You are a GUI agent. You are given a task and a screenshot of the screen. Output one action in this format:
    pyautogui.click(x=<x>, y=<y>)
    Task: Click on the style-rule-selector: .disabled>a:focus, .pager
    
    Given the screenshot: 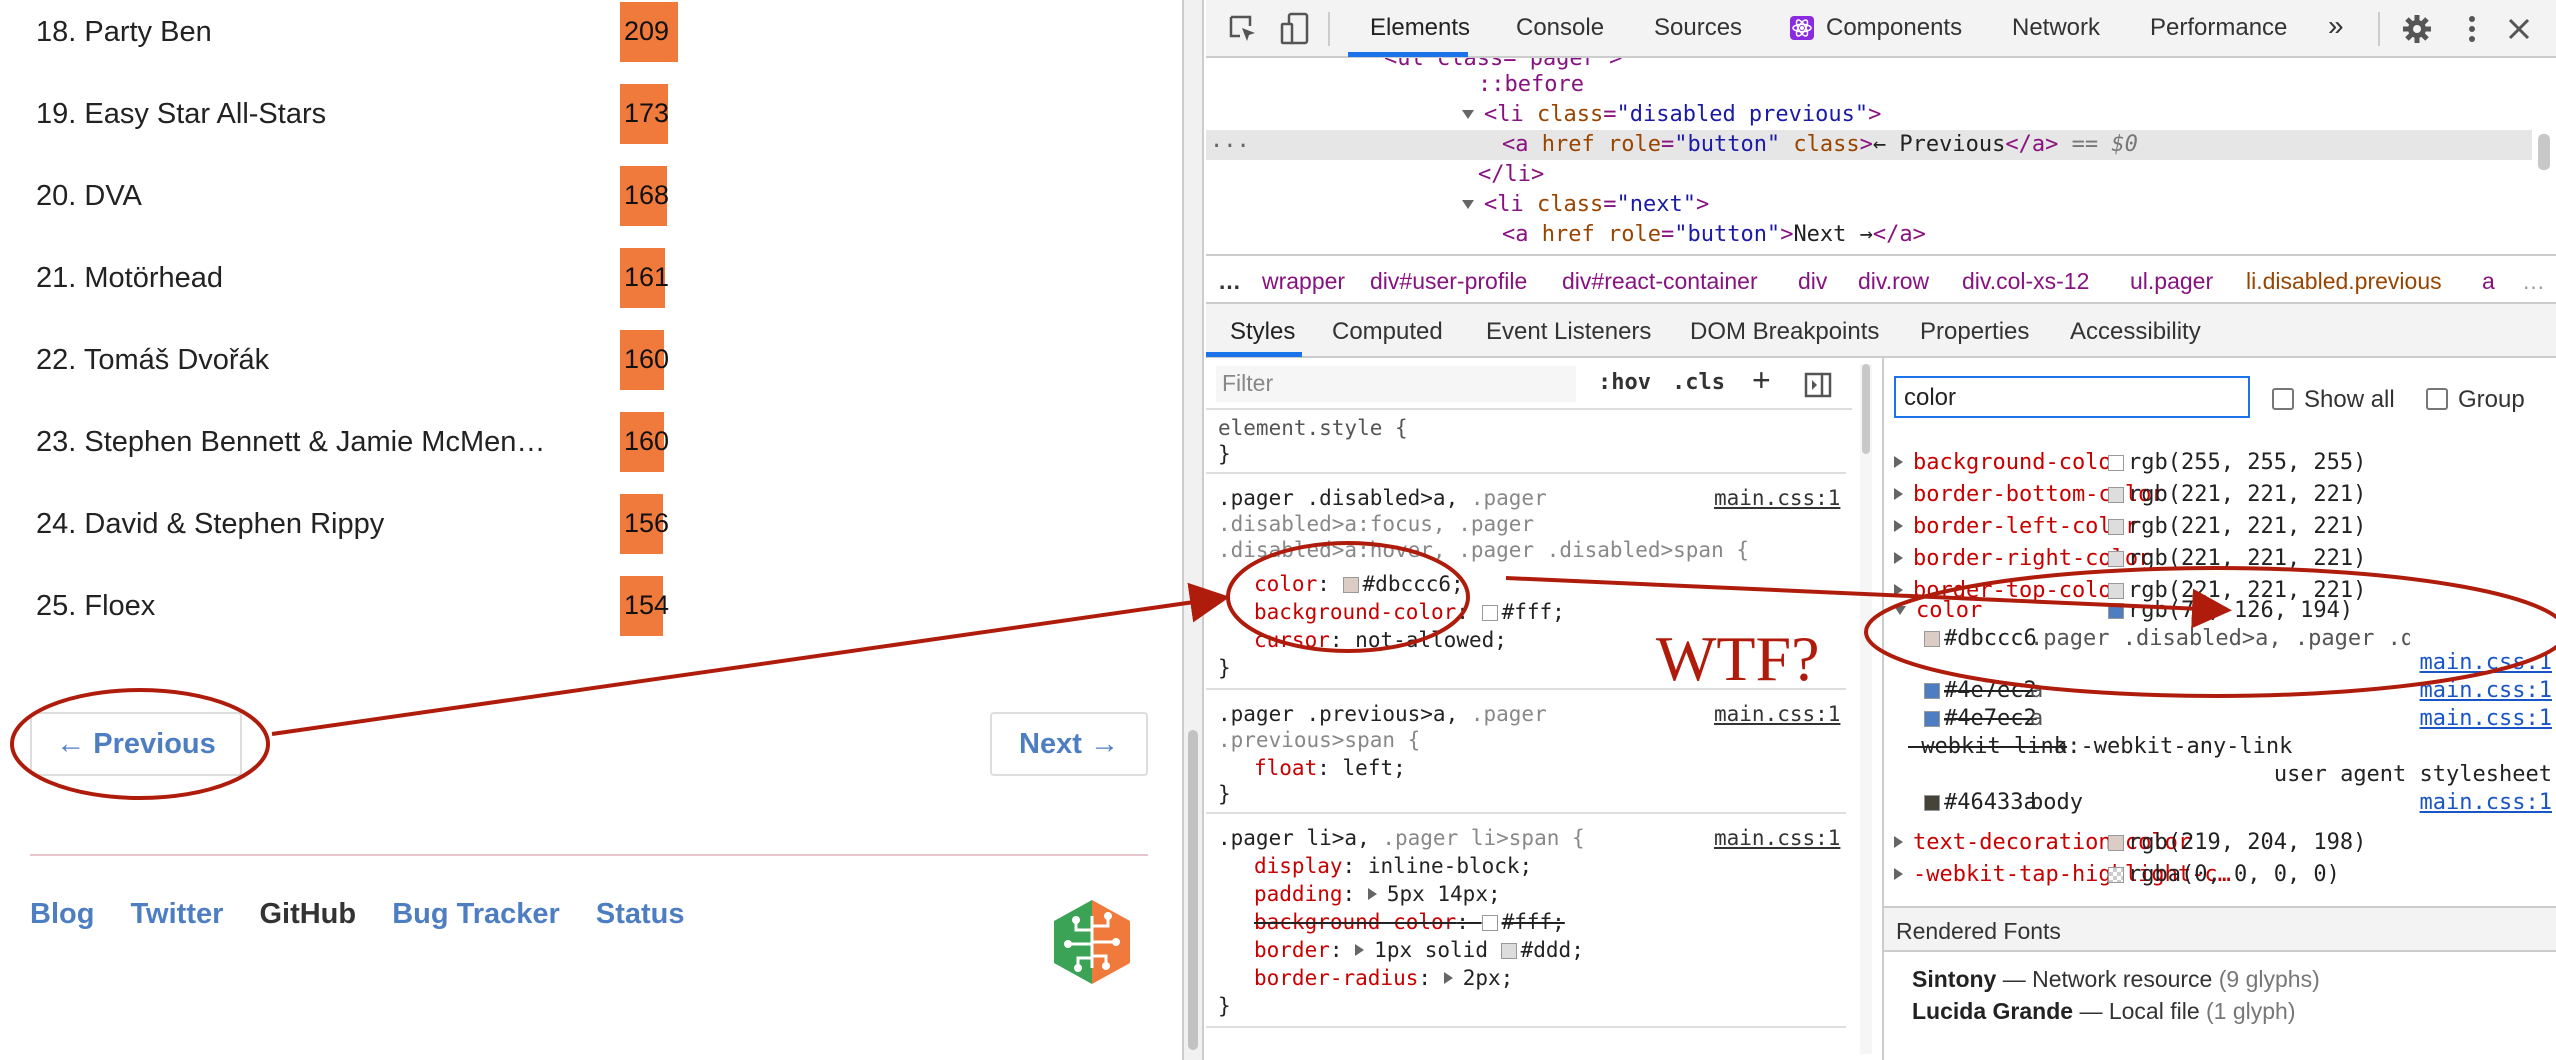 What is the action you would take?
    pyautogui.click(x=1376, y=524)
    